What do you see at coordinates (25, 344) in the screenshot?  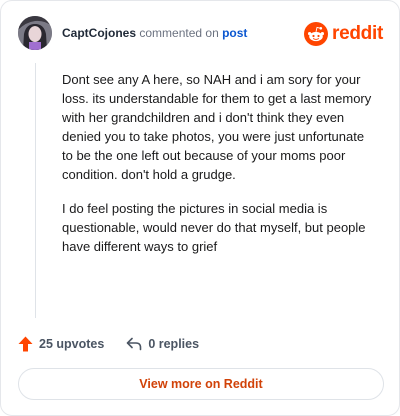 I see `upvote-arrow-icon` at bounding box center [25, 344].